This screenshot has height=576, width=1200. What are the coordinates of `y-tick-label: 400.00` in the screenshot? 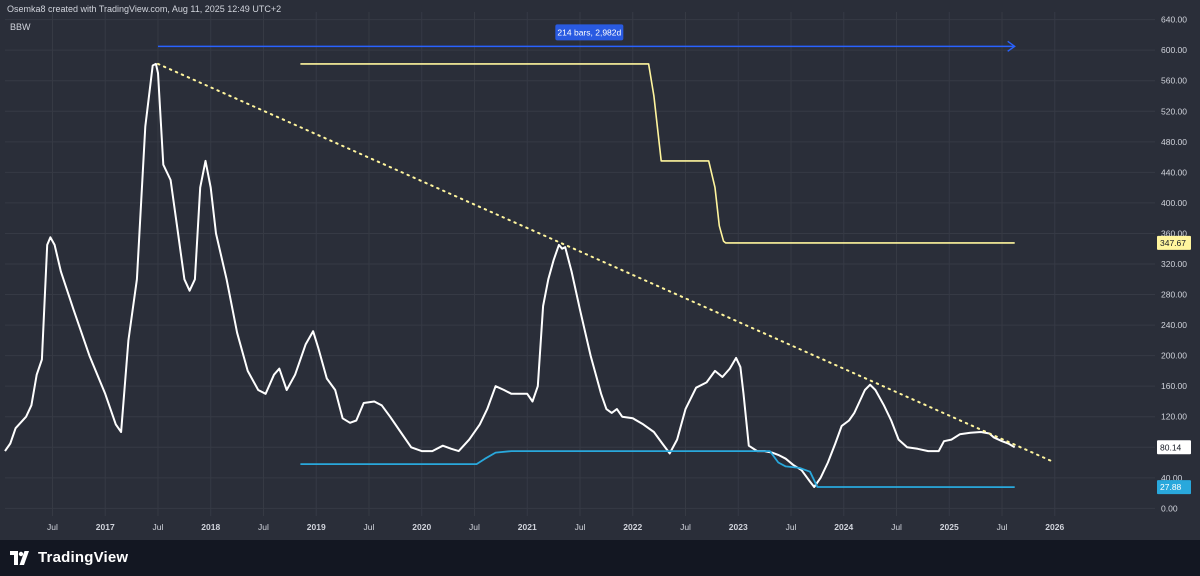 It's located at (1174, 203).